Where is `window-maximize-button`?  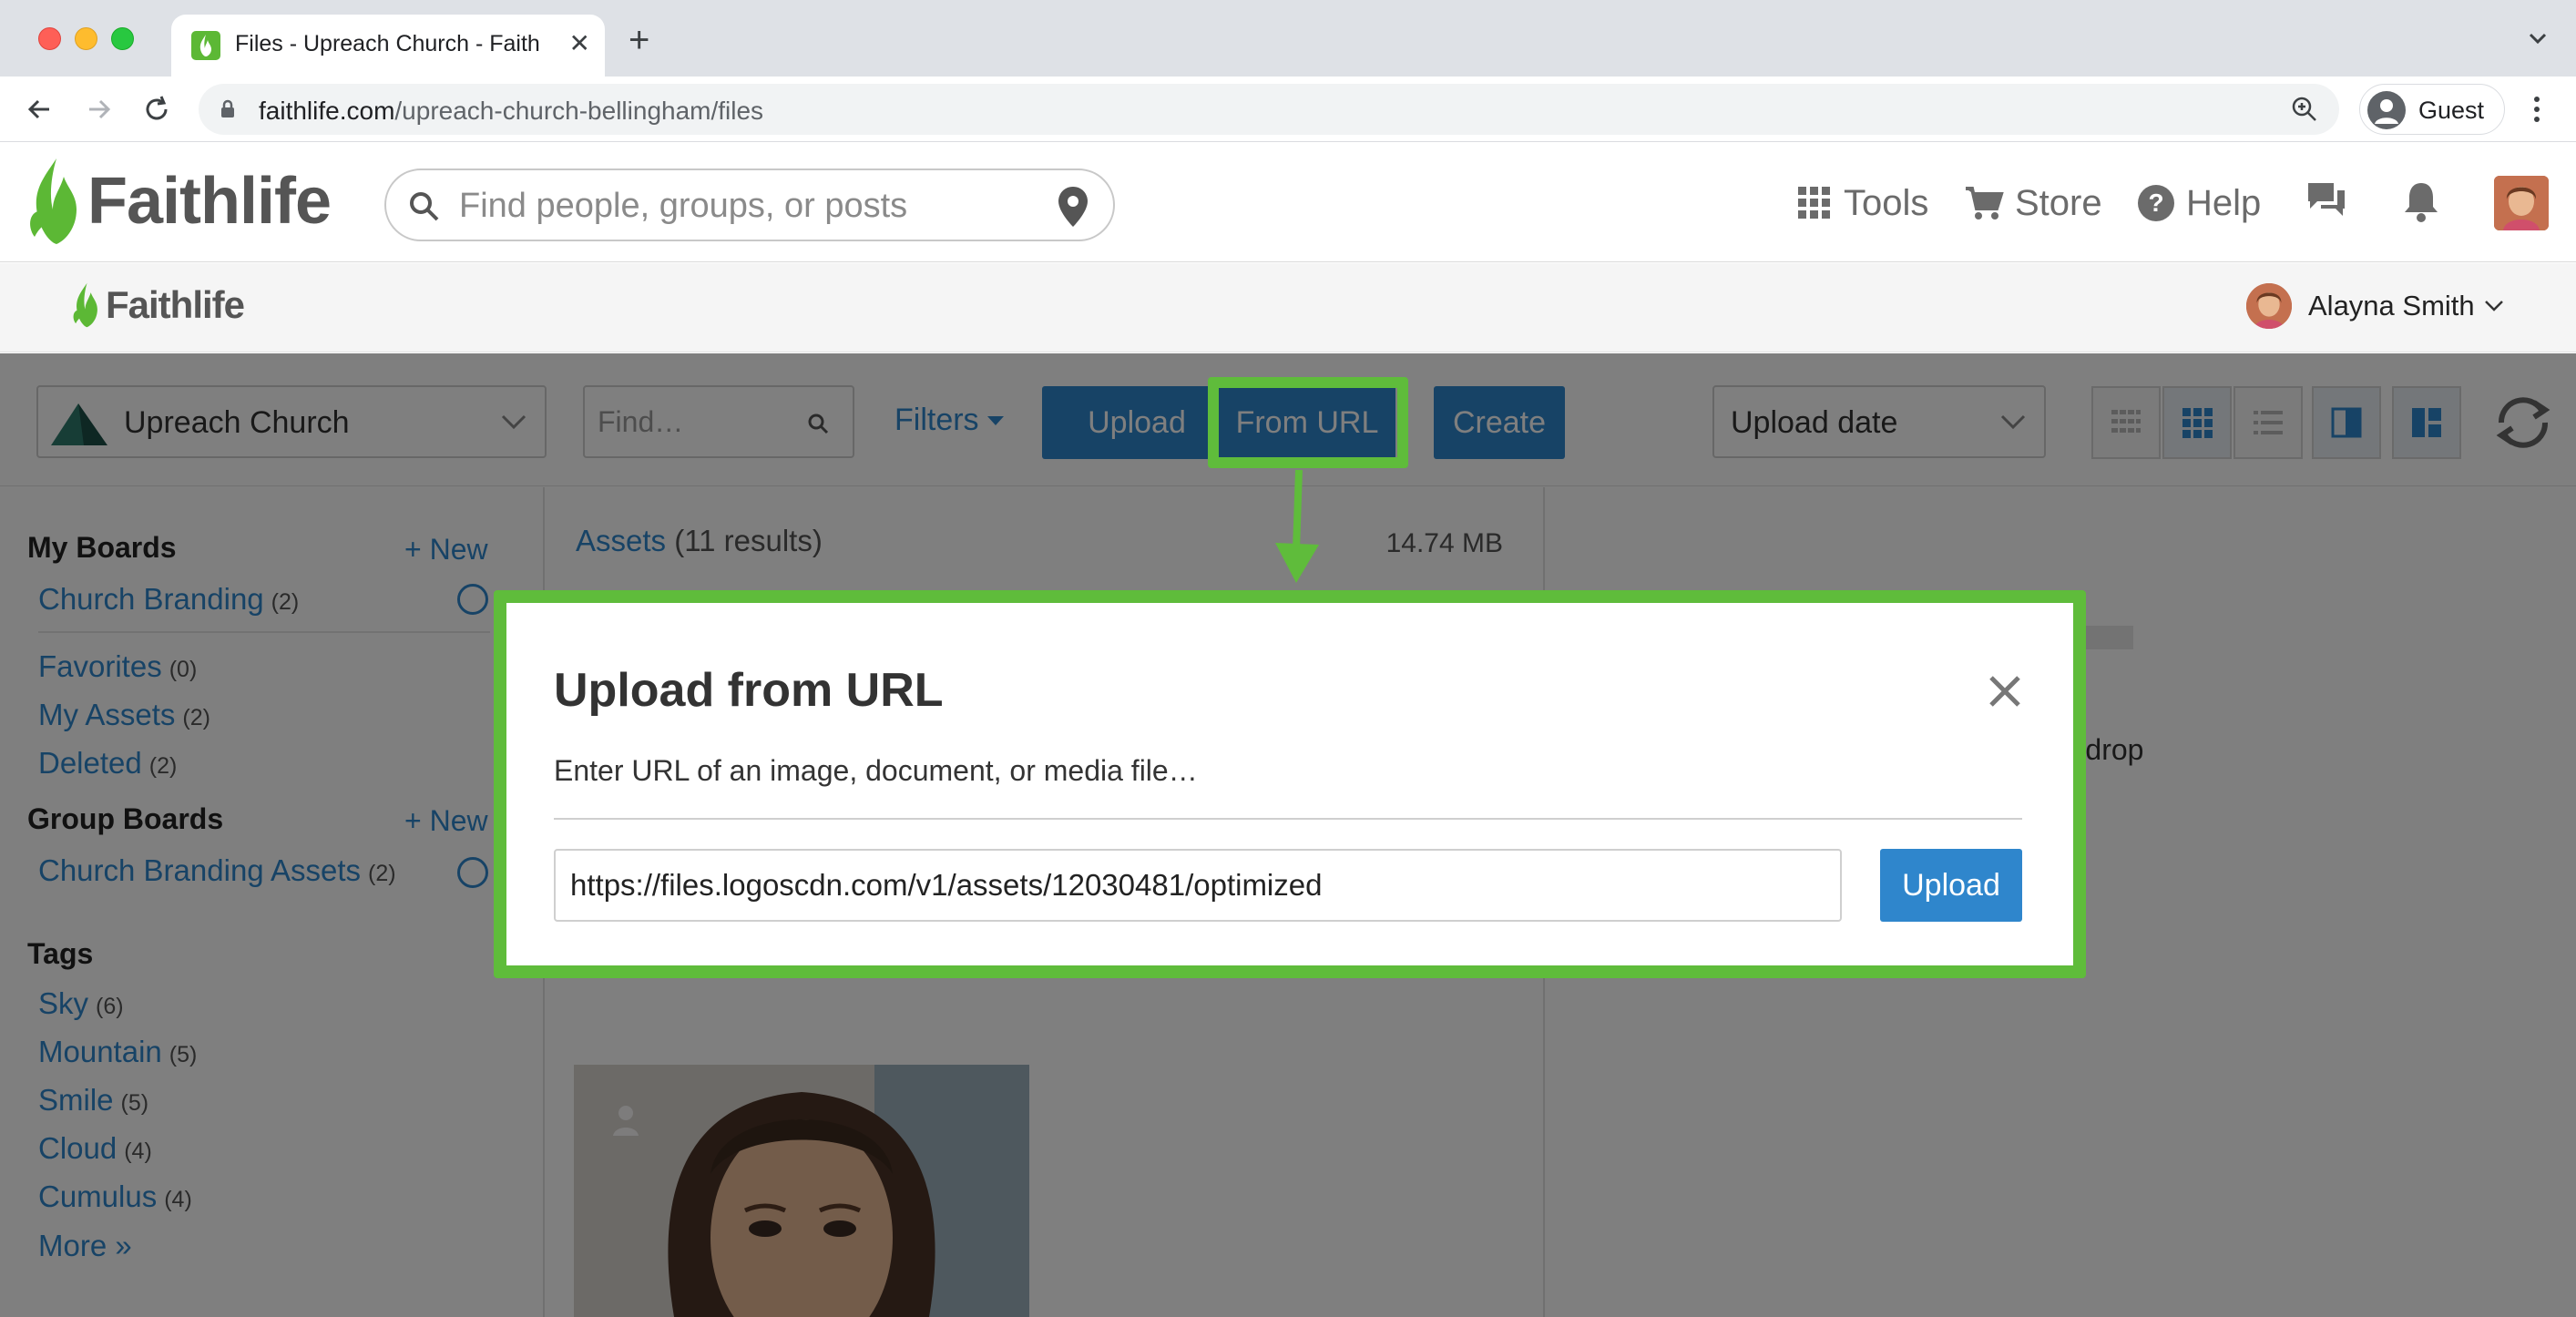
window-maximize-button is located at coordinates (122, 38).